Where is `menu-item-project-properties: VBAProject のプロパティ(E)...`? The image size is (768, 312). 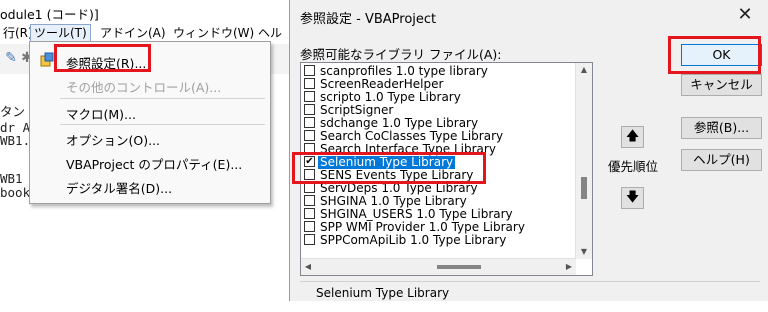 menu-item-project-properties: VBAProject のプロパティ(E)... is located at coordinates (150, 162).